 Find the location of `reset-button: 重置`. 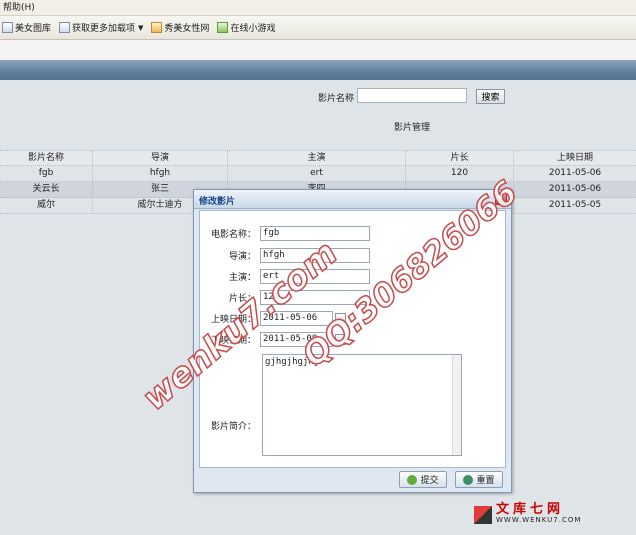

reset-button: 重置 is located at coordinates (479, 479).